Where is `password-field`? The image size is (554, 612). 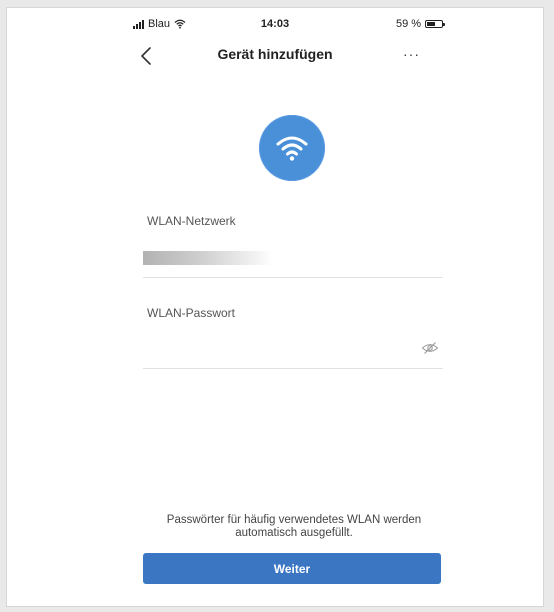 password-field is located at coordinates (293, 353).